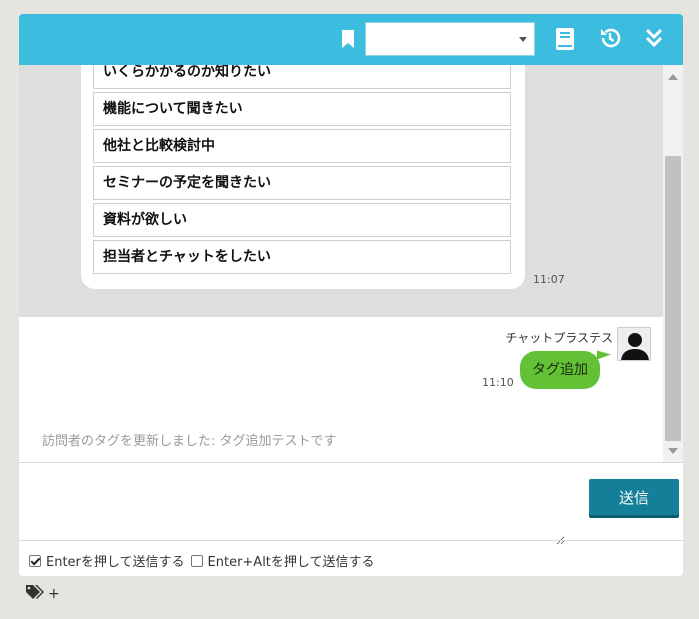 The width and height of the screenshot is (699, 619). Describe the element at coordinates (673, 298) in the screenshot. I see `scroll-thumb` at that location.